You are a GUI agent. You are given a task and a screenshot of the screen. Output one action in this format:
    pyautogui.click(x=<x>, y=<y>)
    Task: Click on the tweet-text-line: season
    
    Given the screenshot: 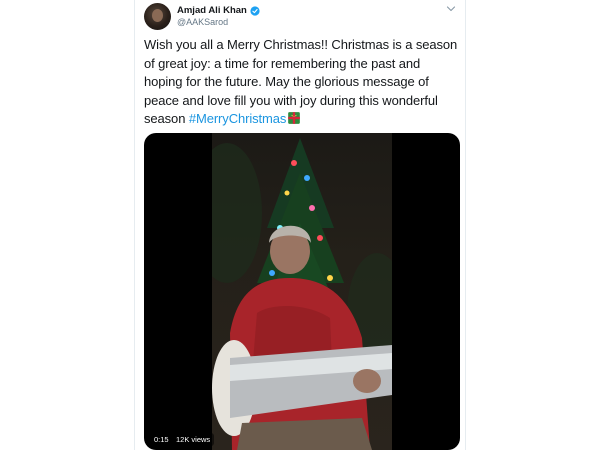 What is the action you would take?
    pyautogui.click(x=166, y=118)
    